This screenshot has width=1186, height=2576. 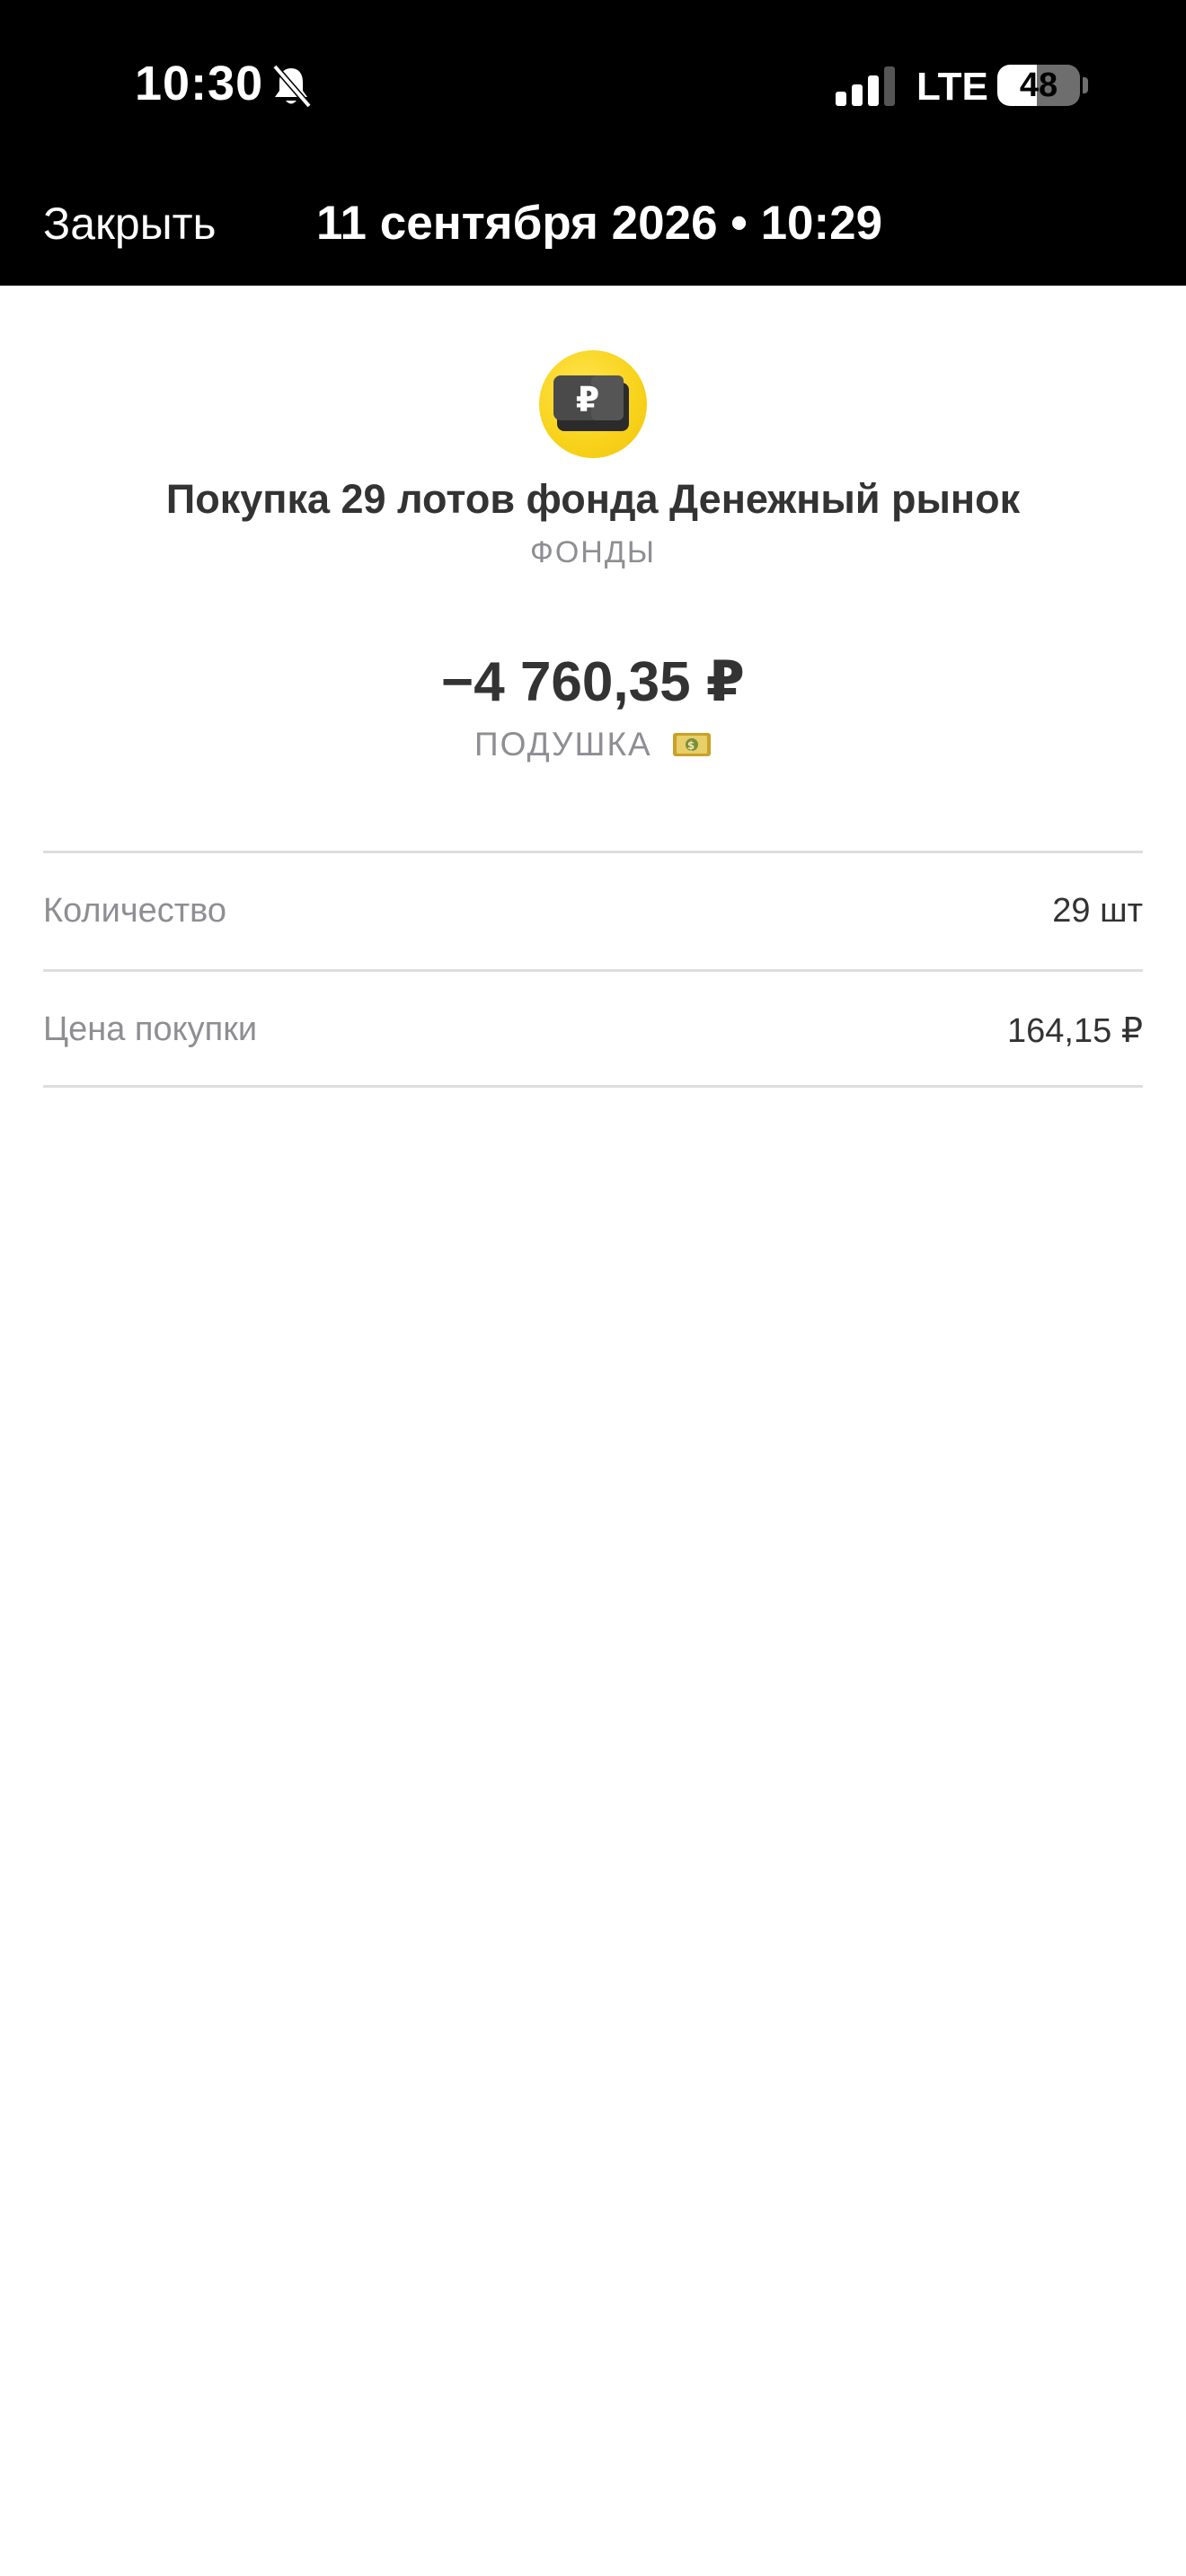 What do you see at coordinates (593, 682) in the screenshot?
I see `operation-amount: −4 760,35 ₽` at bounding box center [593, 682].